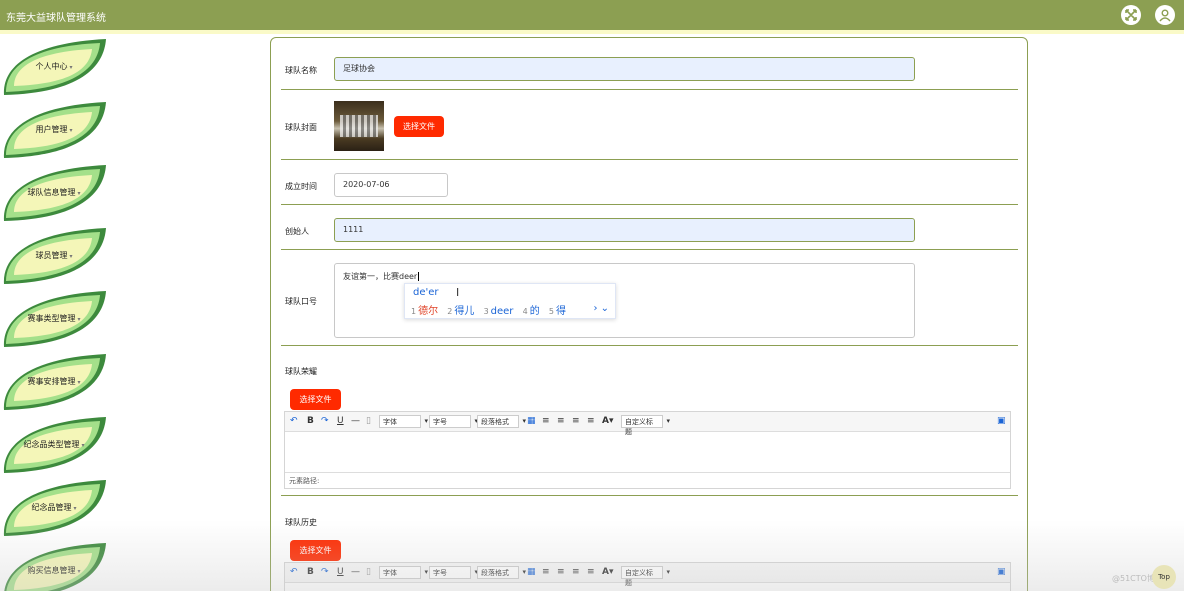 The height and width of the screenshot is (591, 1184). I want to click on text-caret, so click(419, 276).